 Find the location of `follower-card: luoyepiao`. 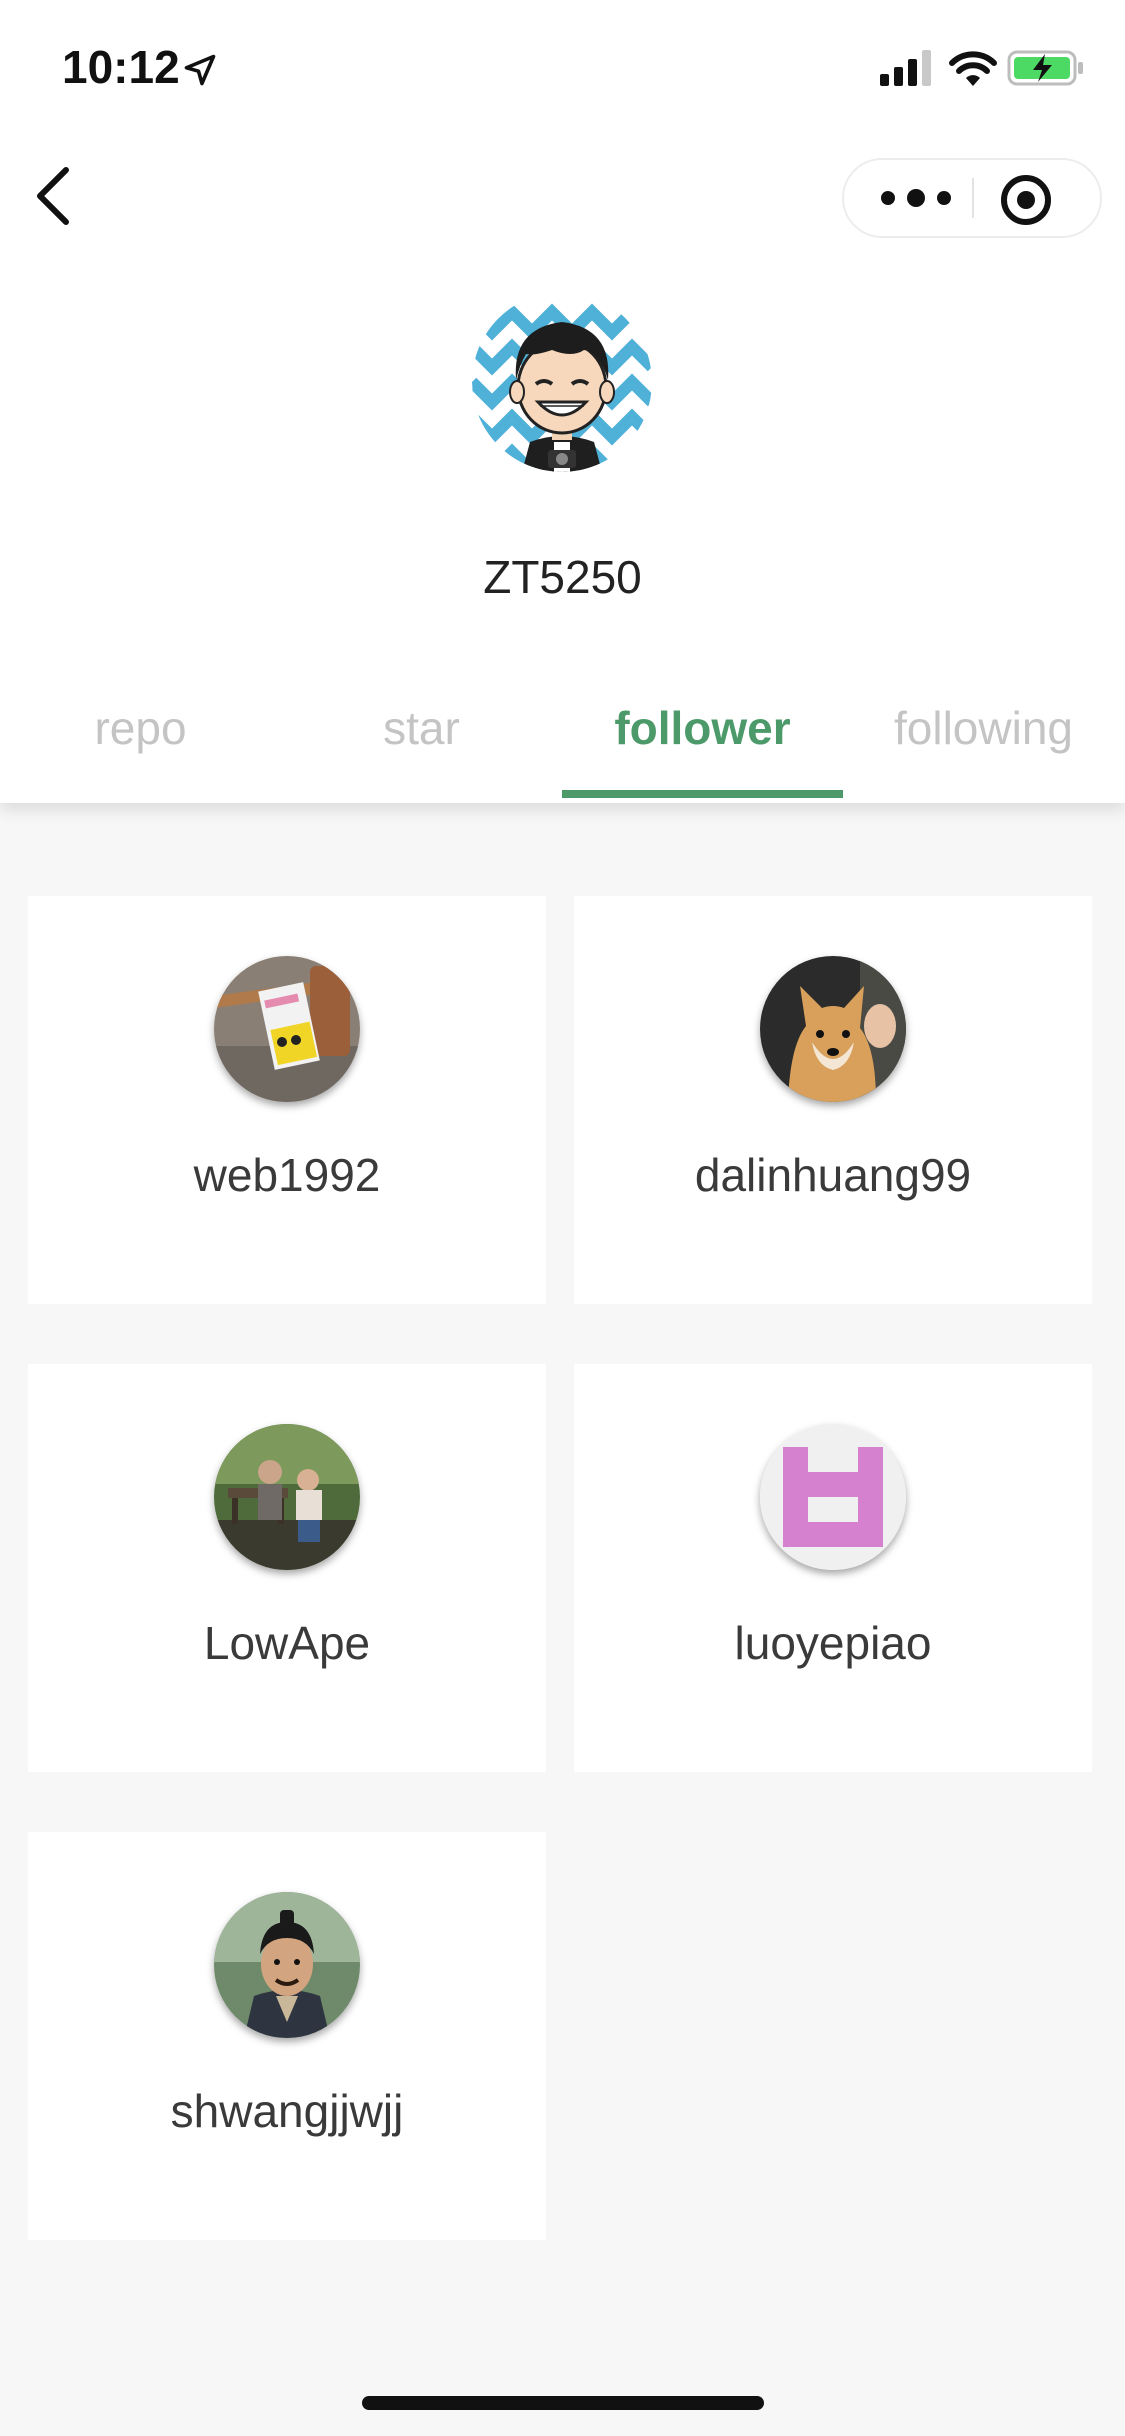

follower-card: luoyepiao is located at coordinates (833, 1568).